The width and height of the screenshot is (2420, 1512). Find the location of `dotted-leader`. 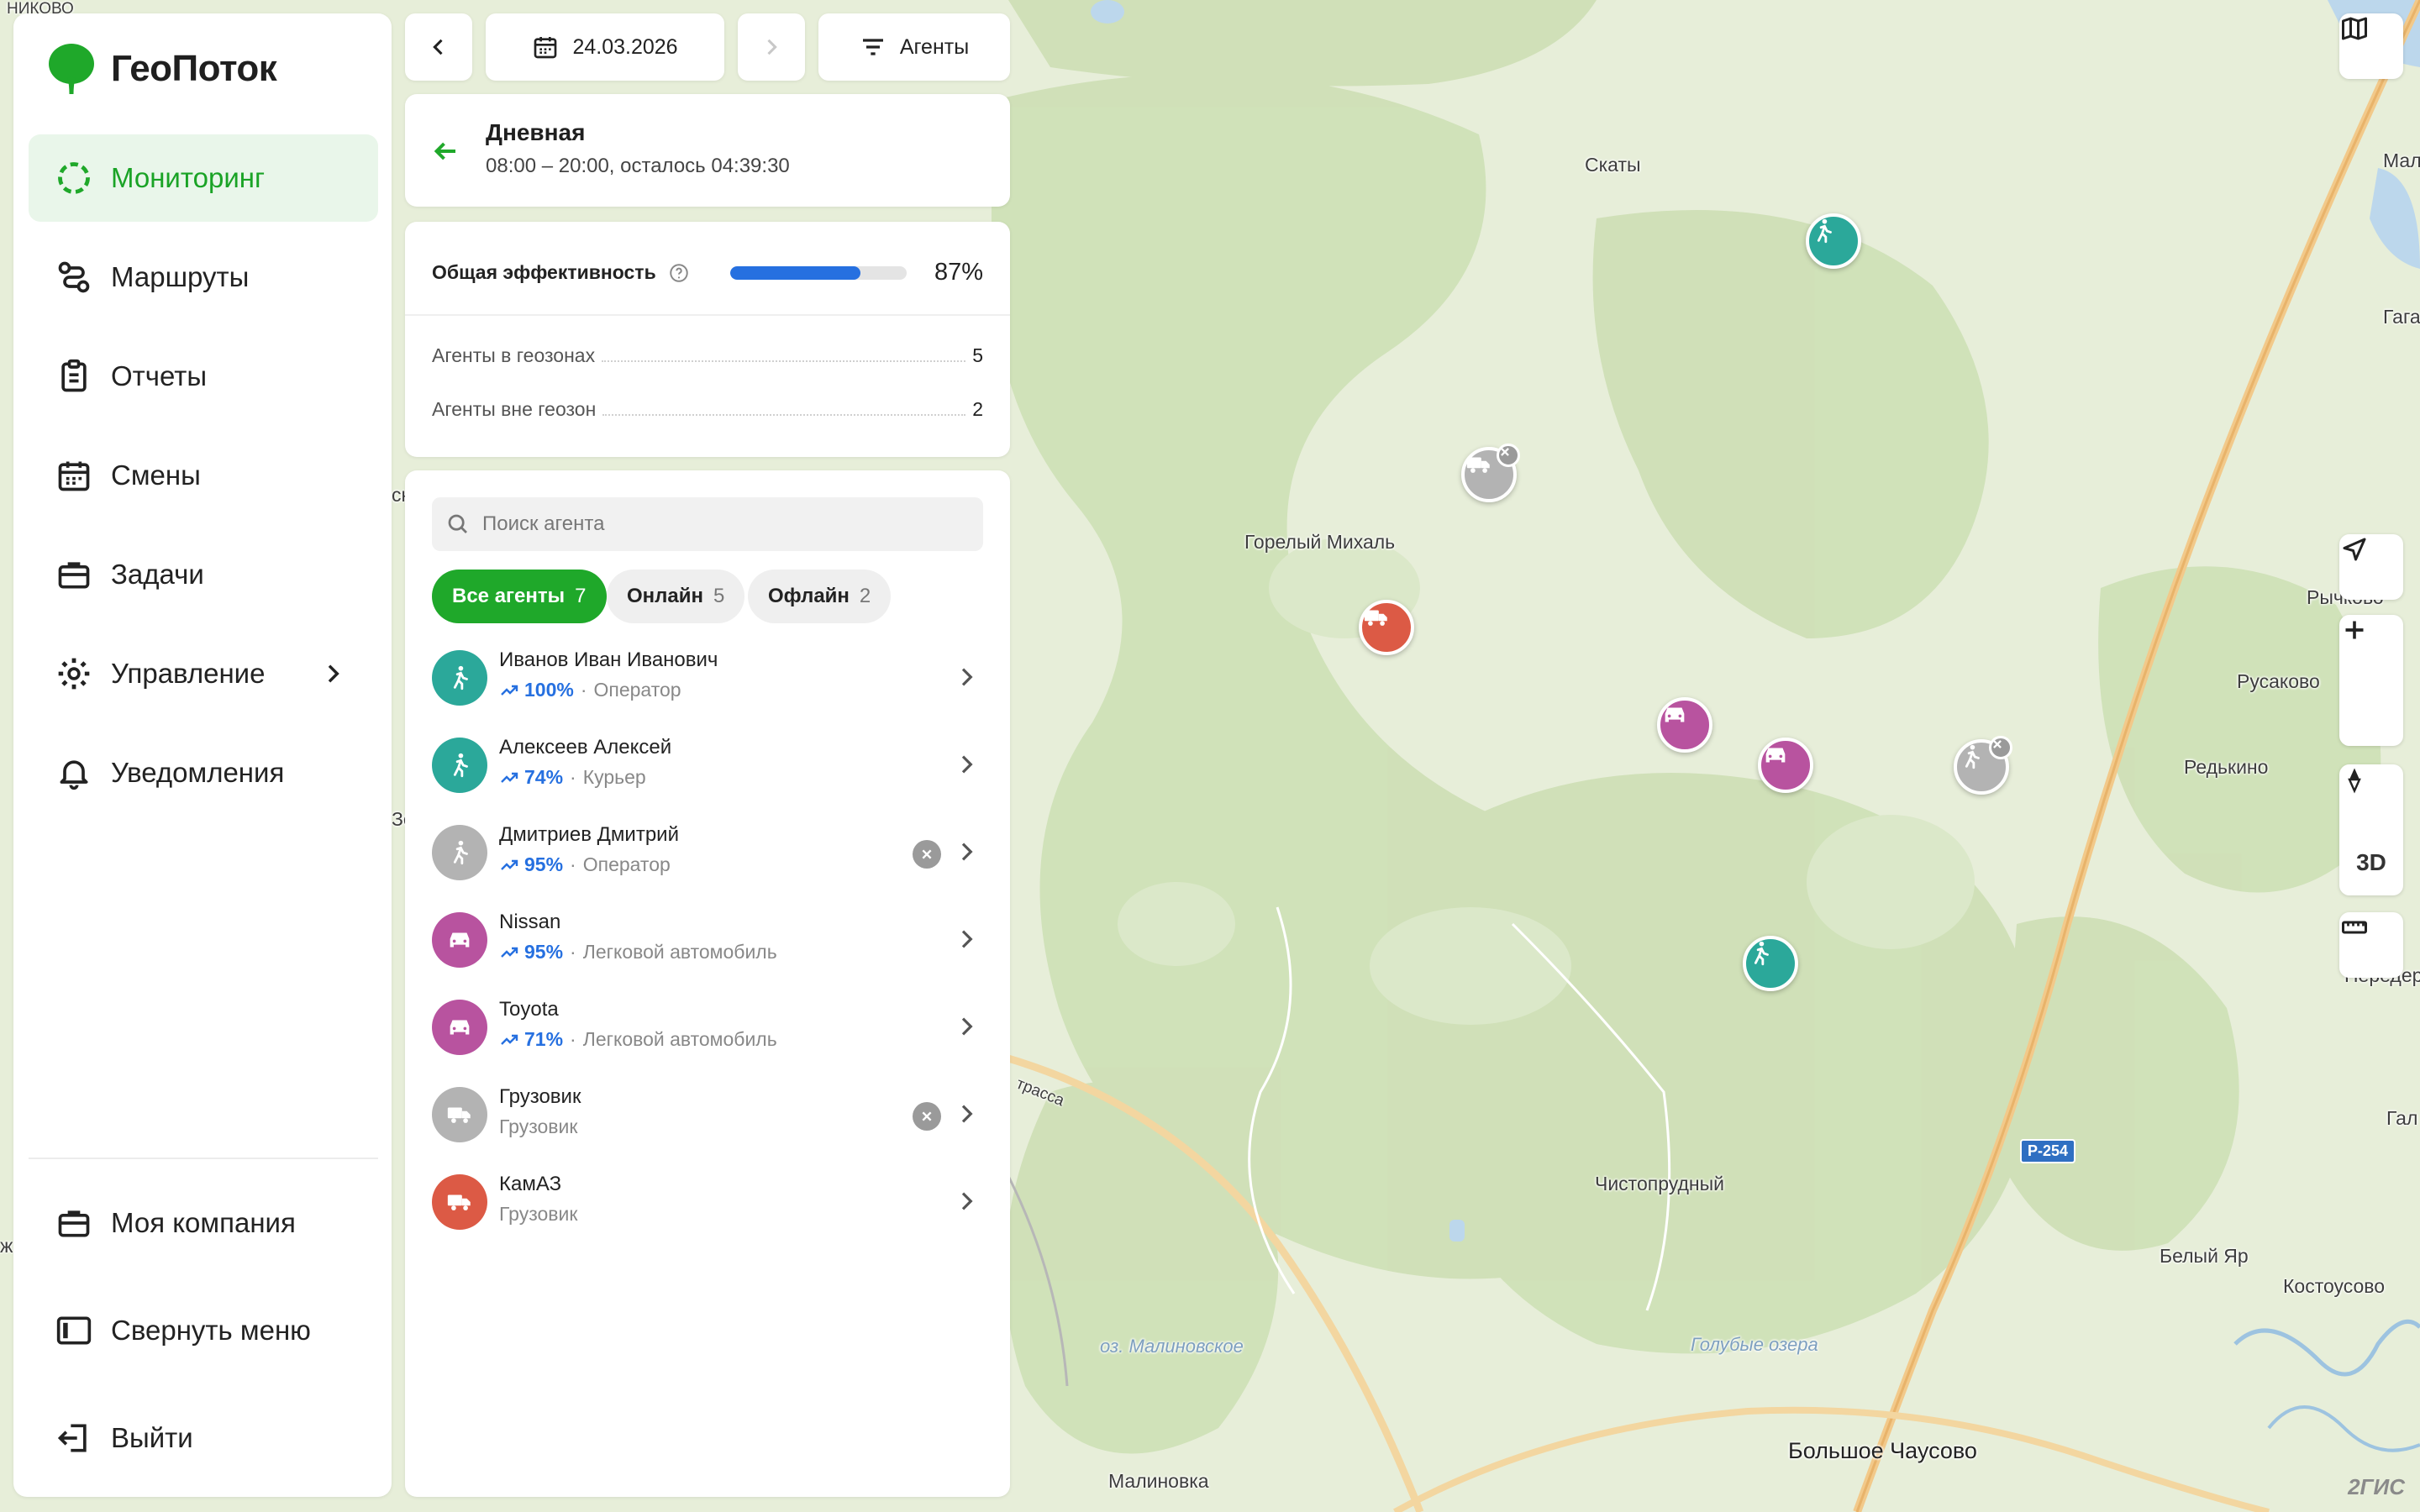

dotted-leader is located at coordinates (784, 415).